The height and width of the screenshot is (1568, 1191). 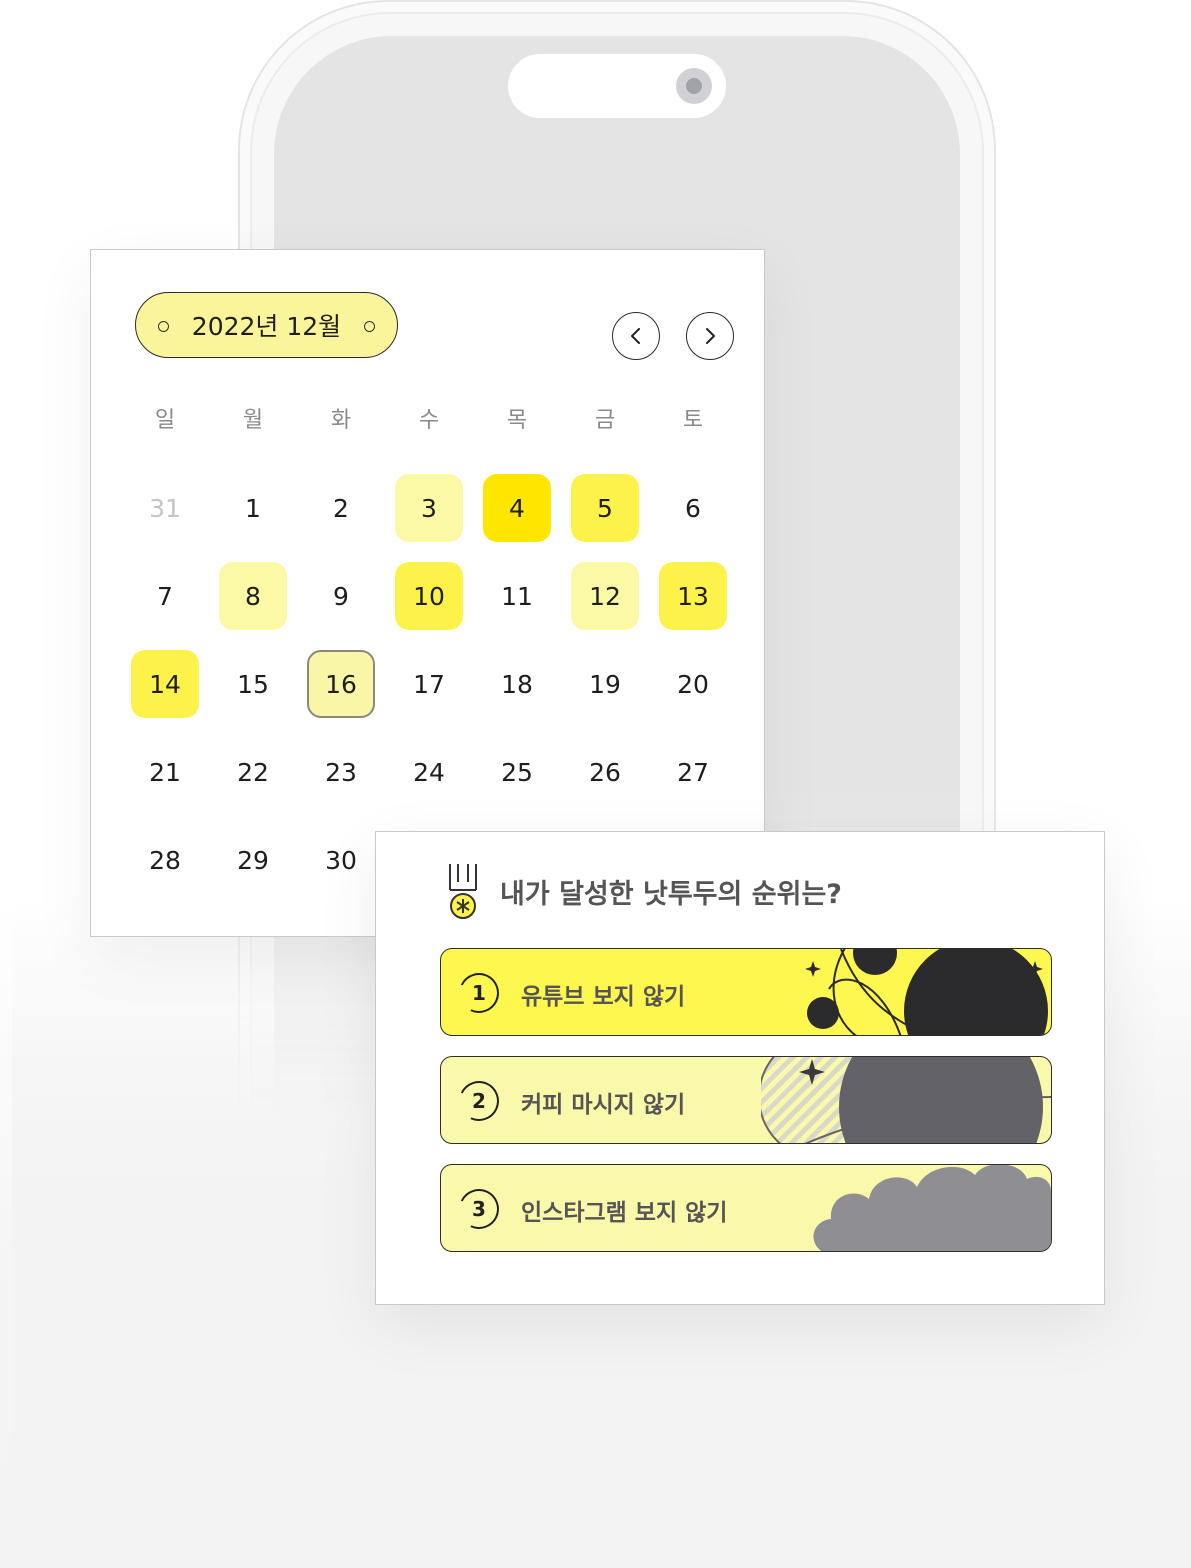 I want to click on ranking-title: 내가 달성한 낫투두의 순위는?, so click(x=671, y=894).